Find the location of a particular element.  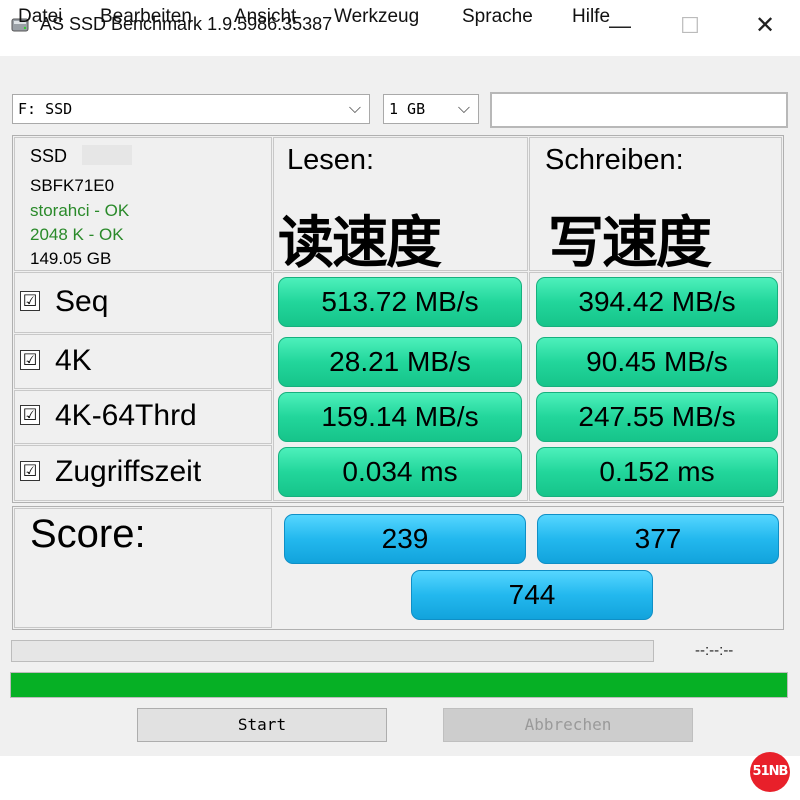

elapsed-time: --:--:-- is located at coordinates (714, 650).